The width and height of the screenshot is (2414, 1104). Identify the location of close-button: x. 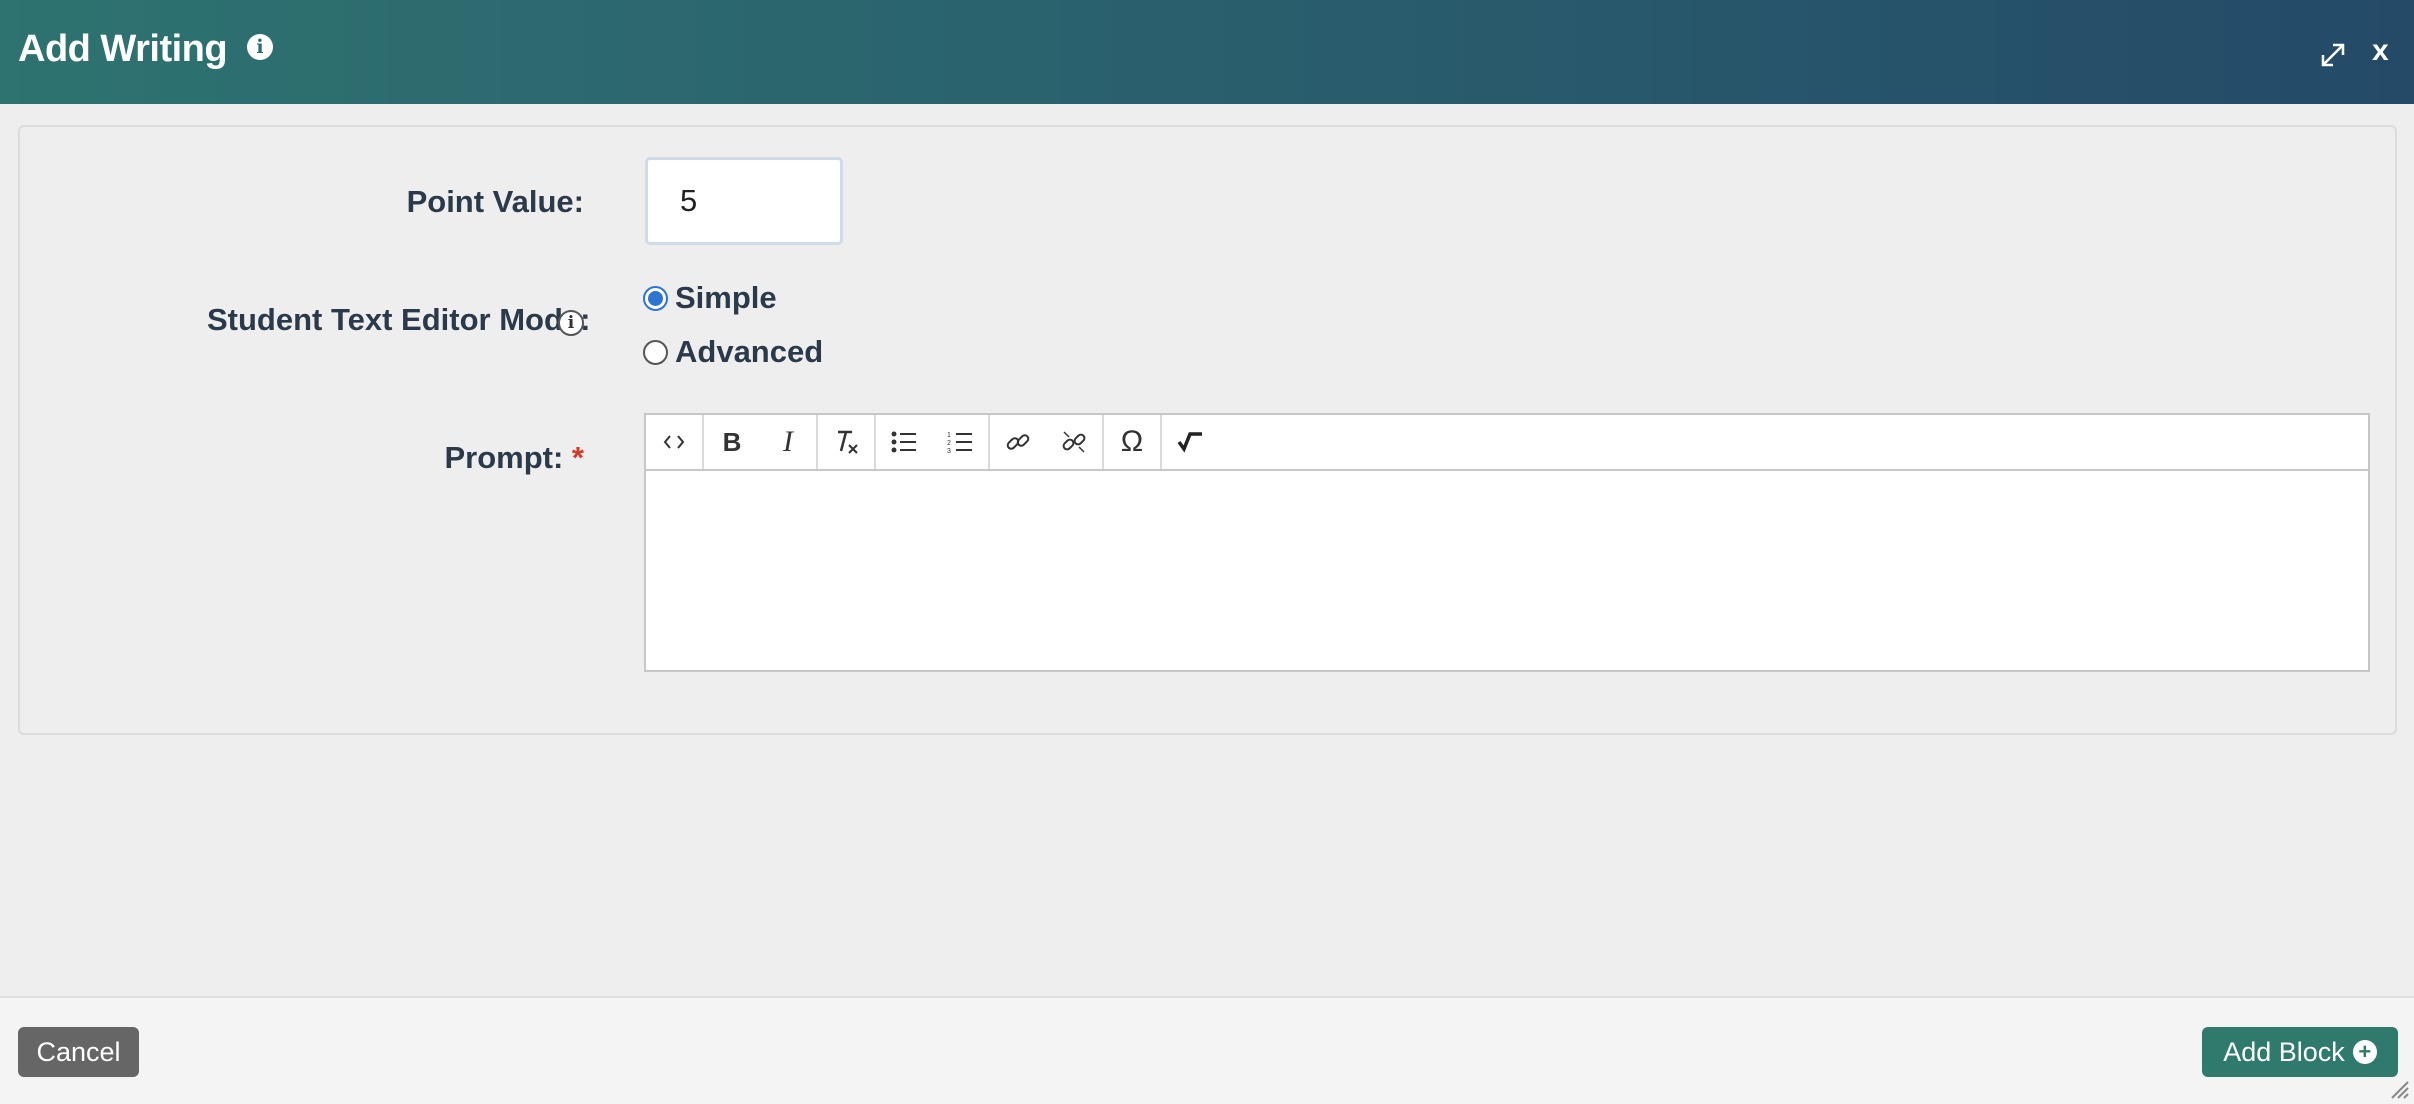
(2380, 51).